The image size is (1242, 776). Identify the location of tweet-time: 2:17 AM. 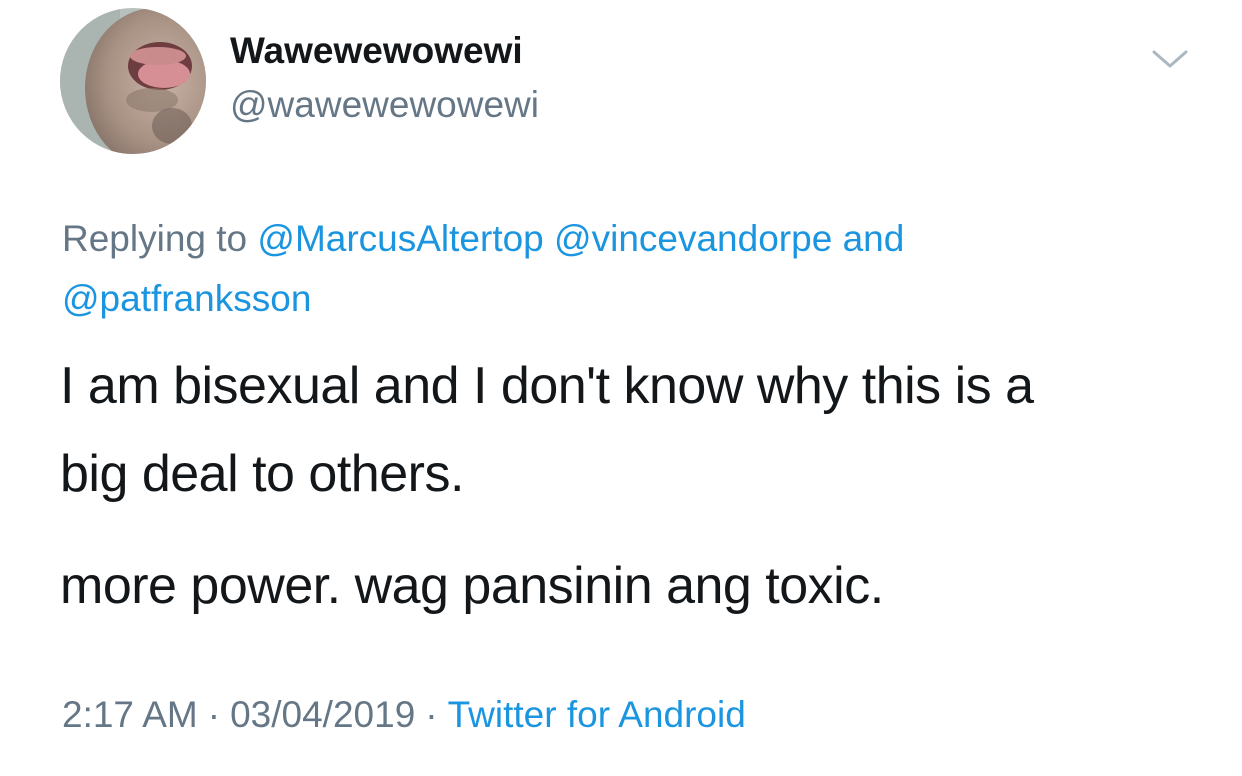
(130, 714).